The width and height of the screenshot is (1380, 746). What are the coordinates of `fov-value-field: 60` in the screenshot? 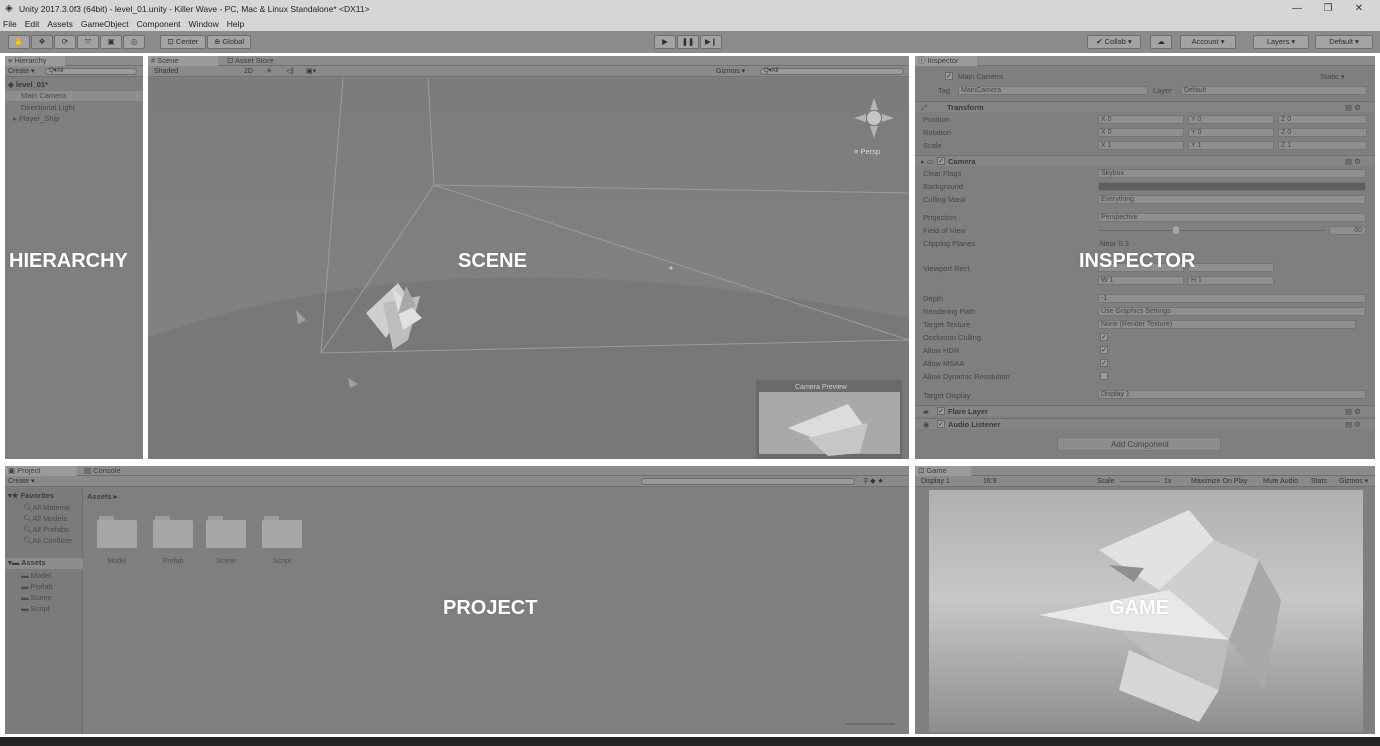 It's located at (1347, 230).